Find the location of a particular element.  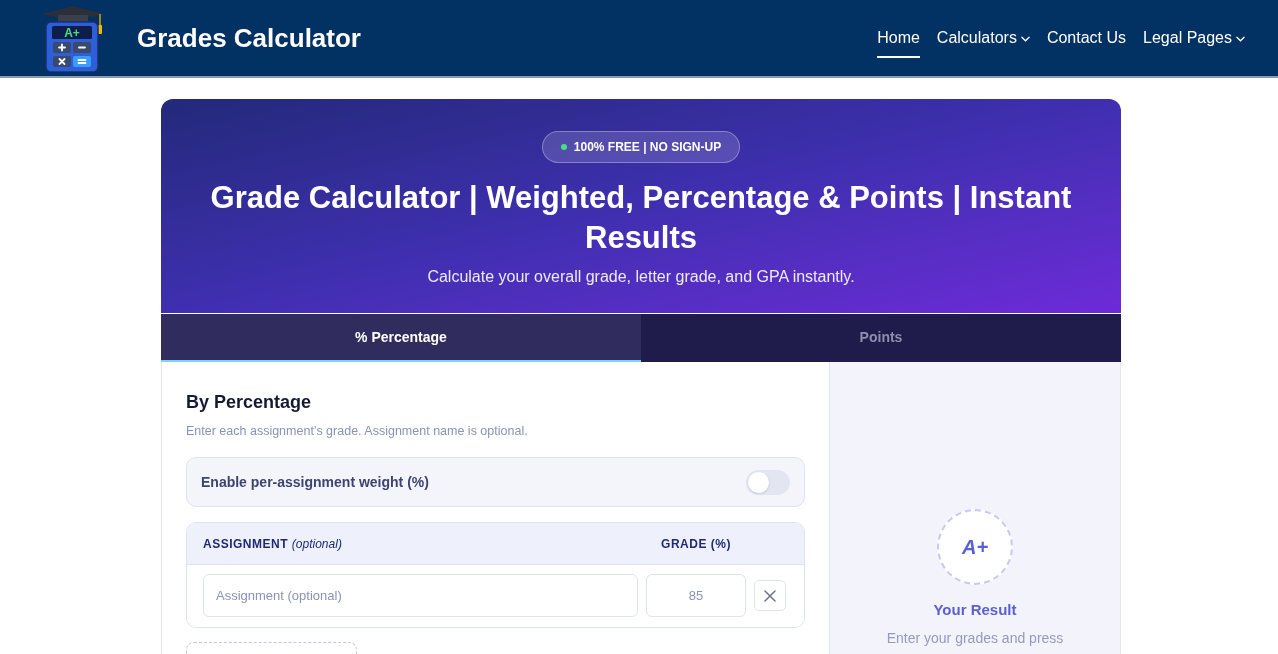

dashed-outline-button is located at coordinates (271, 648).